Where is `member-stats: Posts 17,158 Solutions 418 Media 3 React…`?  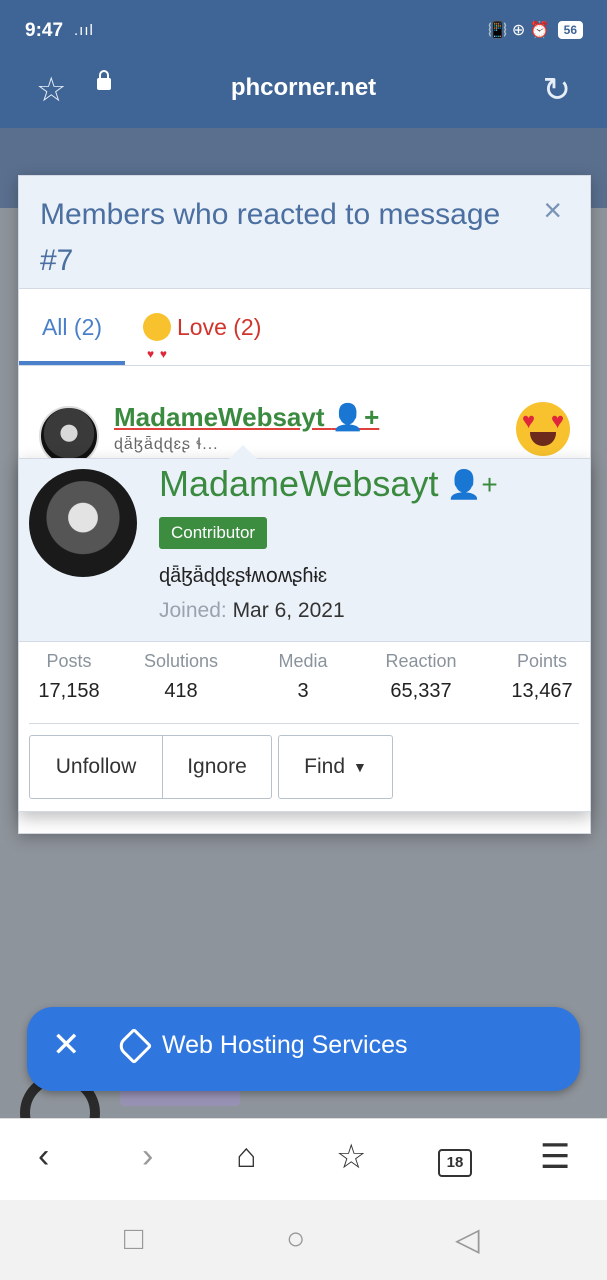 member-stats: Posts 17,158 Solutions 418 Media 3 React… is located at coordinates (304, 686).